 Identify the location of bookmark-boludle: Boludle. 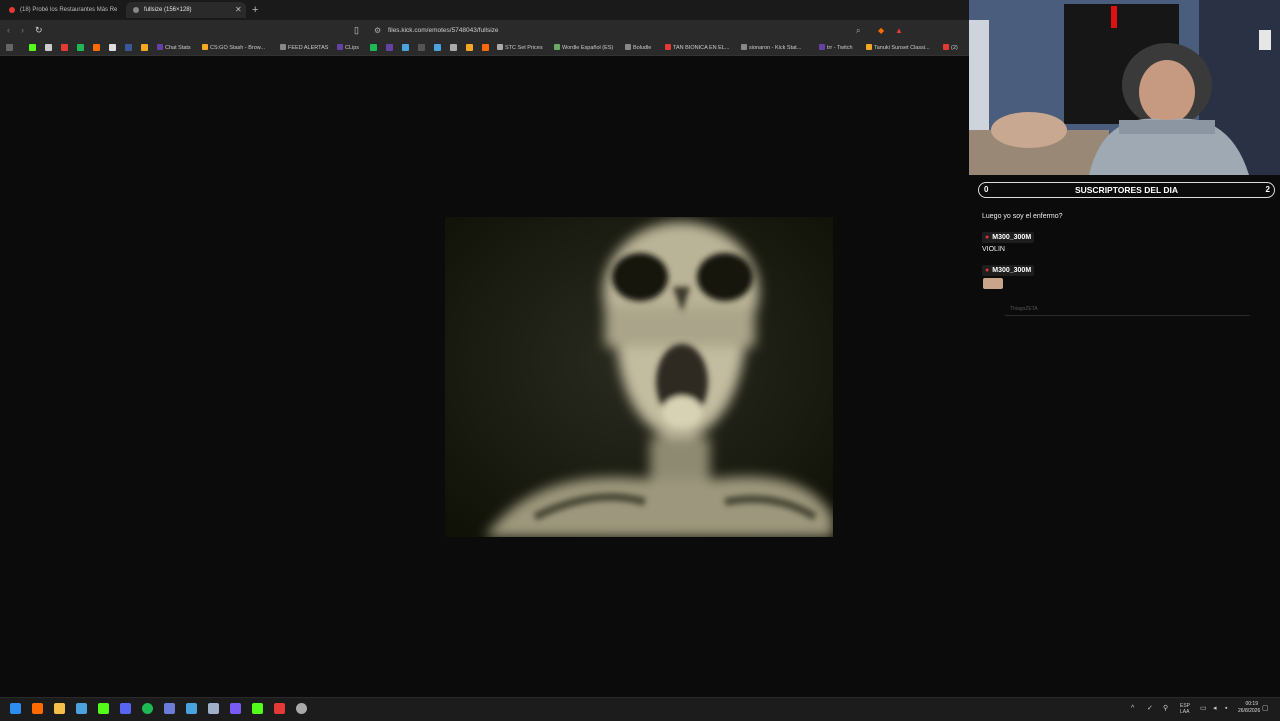
(638, 48).